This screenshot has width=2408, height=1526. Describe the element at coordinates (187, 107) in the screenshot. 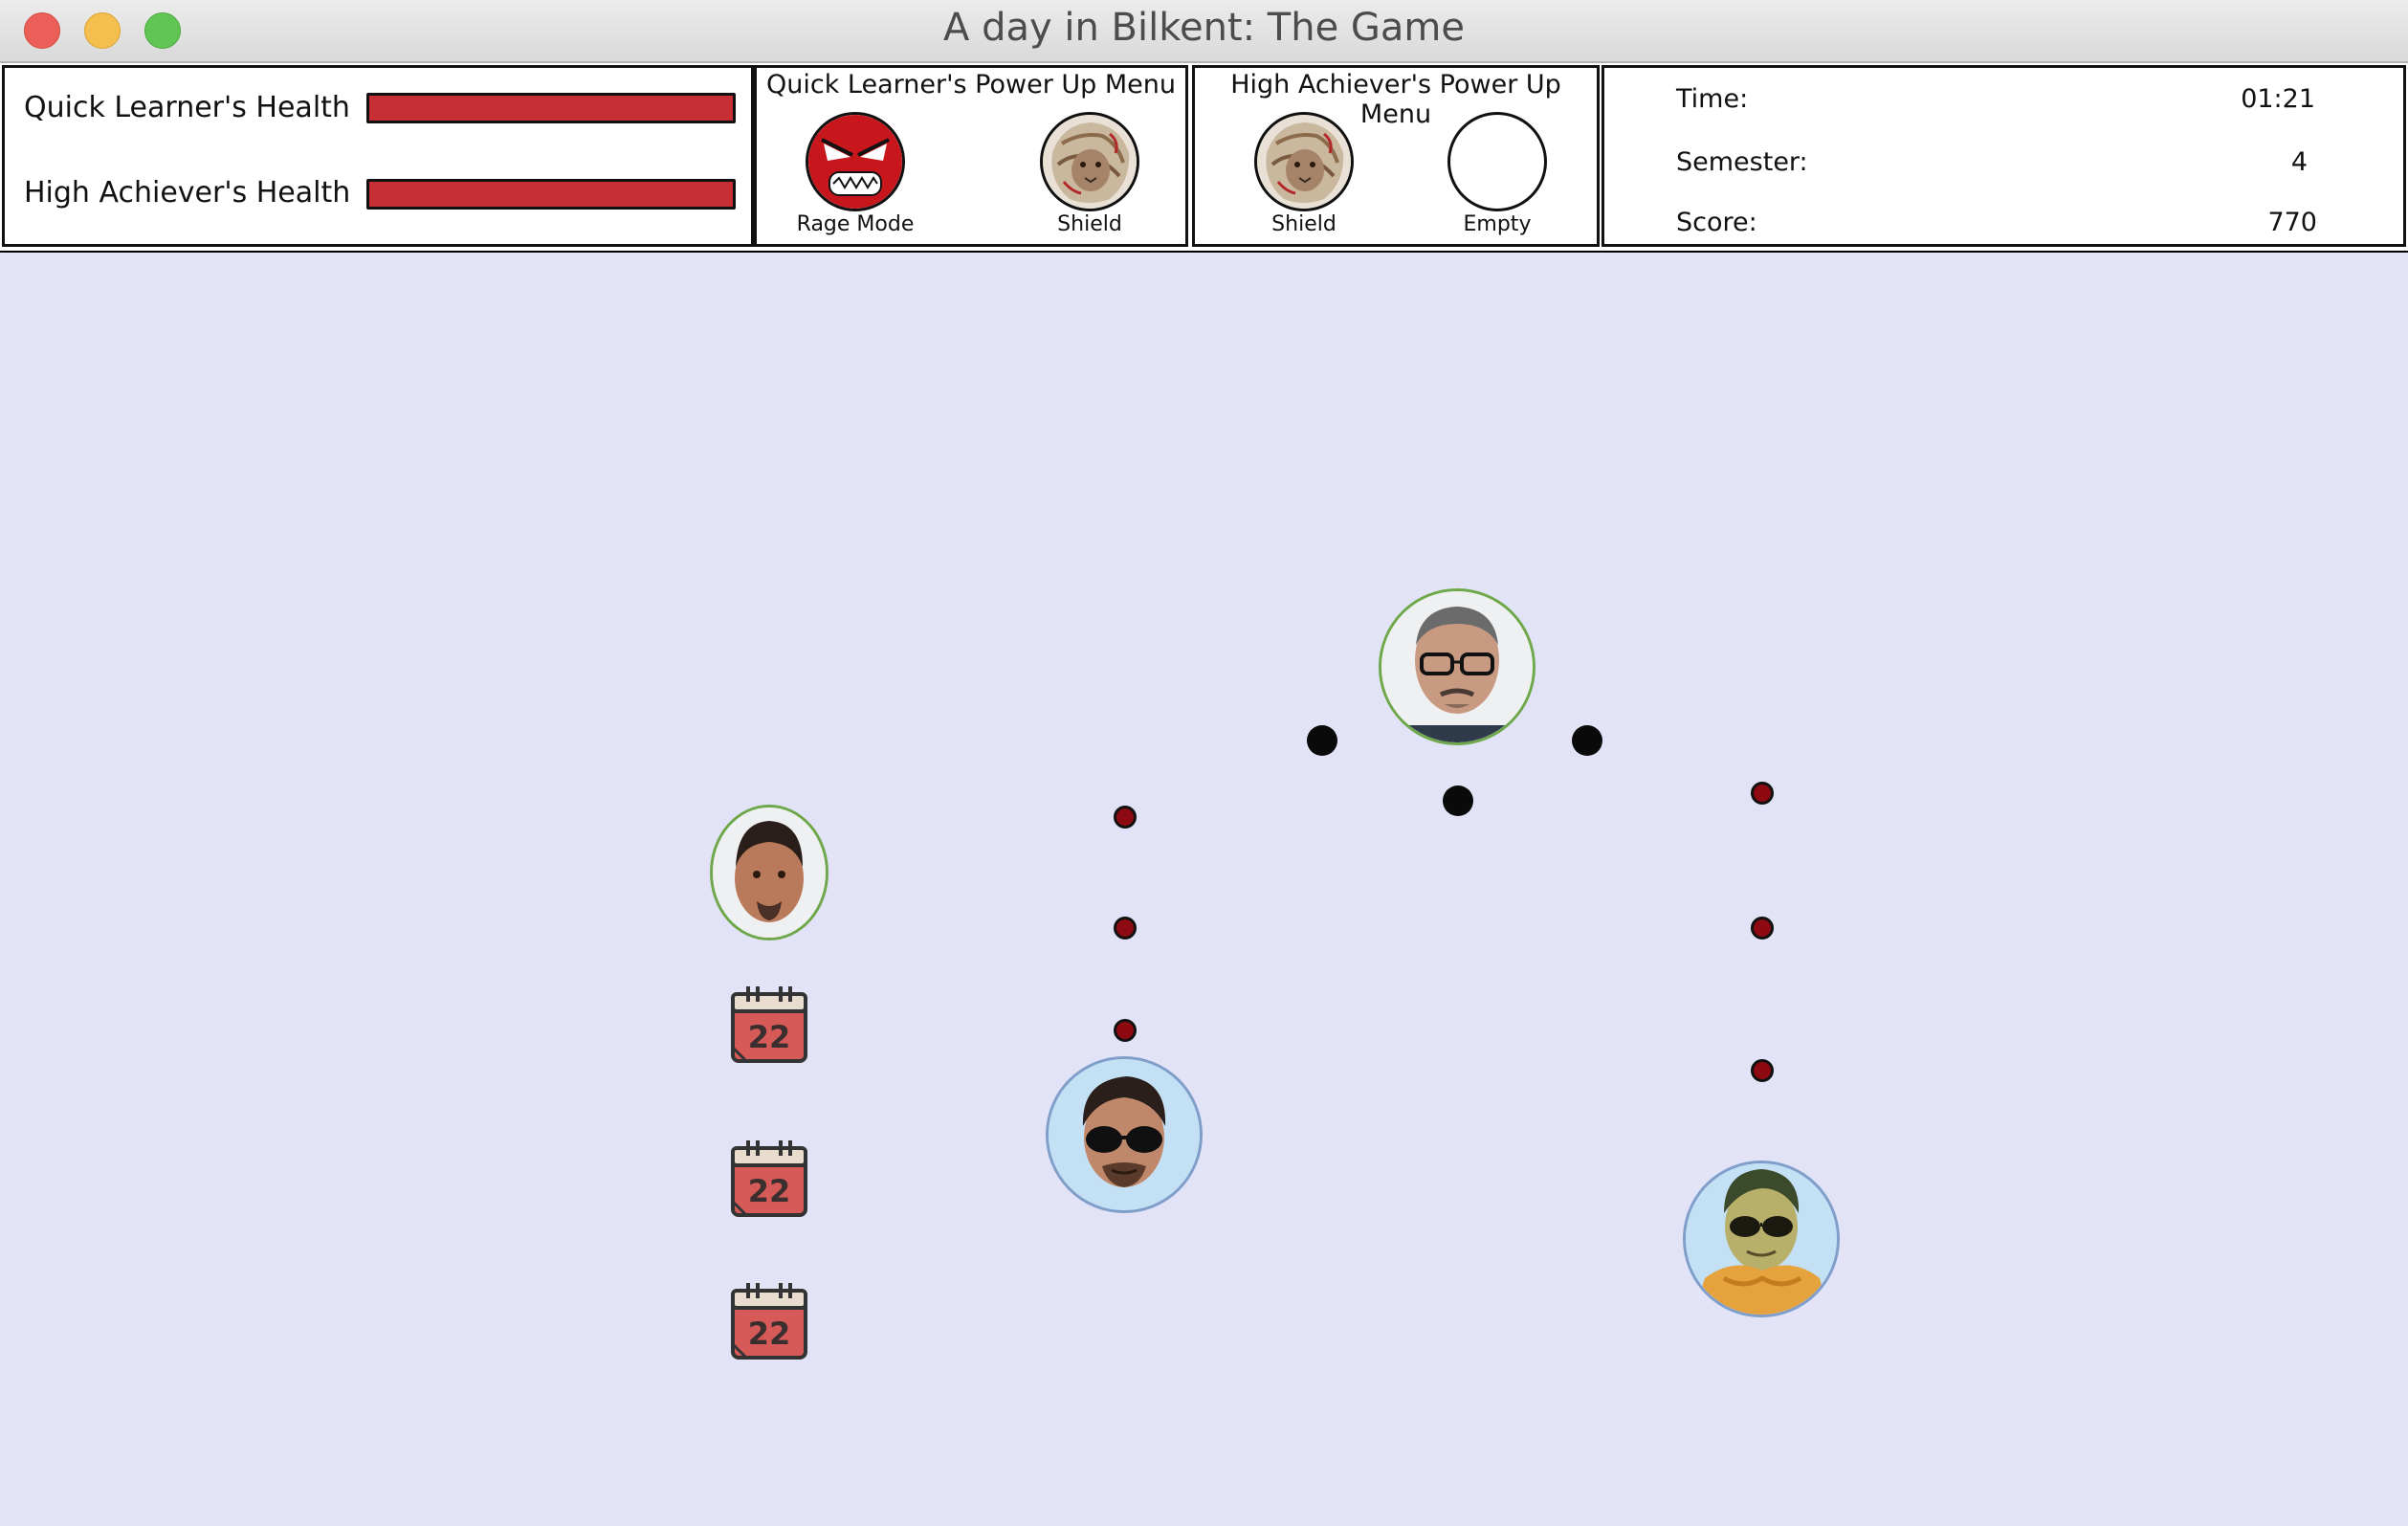

I see `quick-learner-health-label: Quick Learner's Health` at that location.